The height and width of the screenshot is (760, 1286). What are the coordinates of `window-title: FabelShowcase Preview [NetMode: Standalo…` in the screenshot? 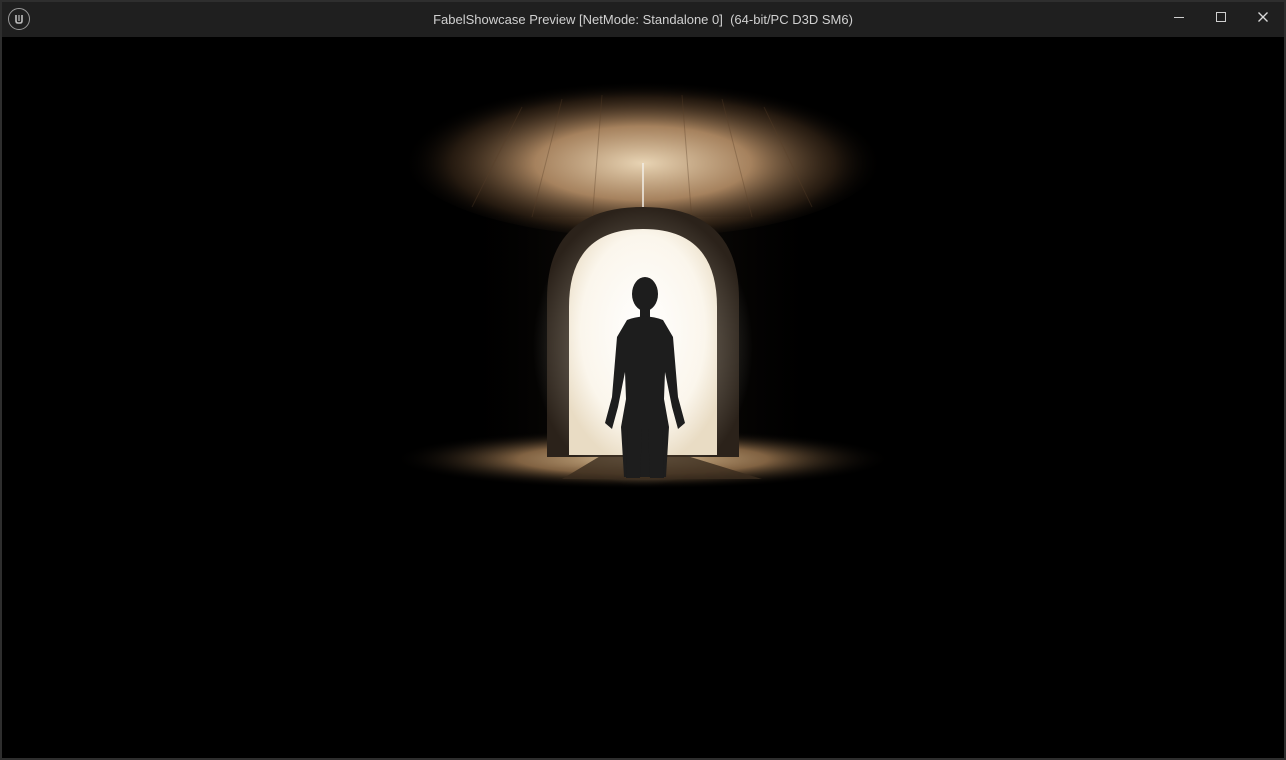 It's located at (643, 19).